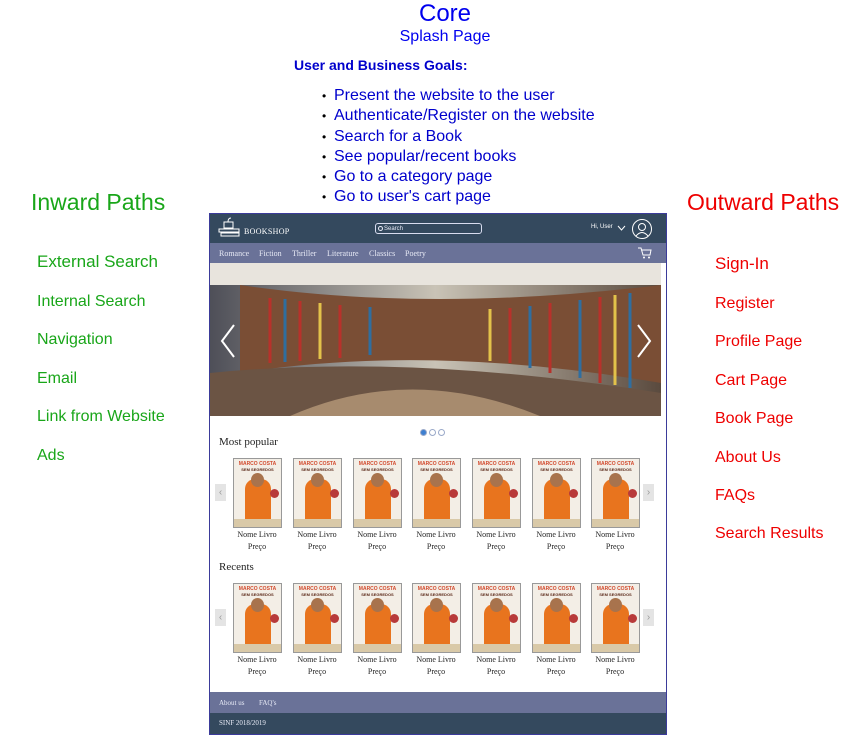 This screenshot has width=866, height=737. I want to click on nav-item-literature: Literature, so click(343, 253).